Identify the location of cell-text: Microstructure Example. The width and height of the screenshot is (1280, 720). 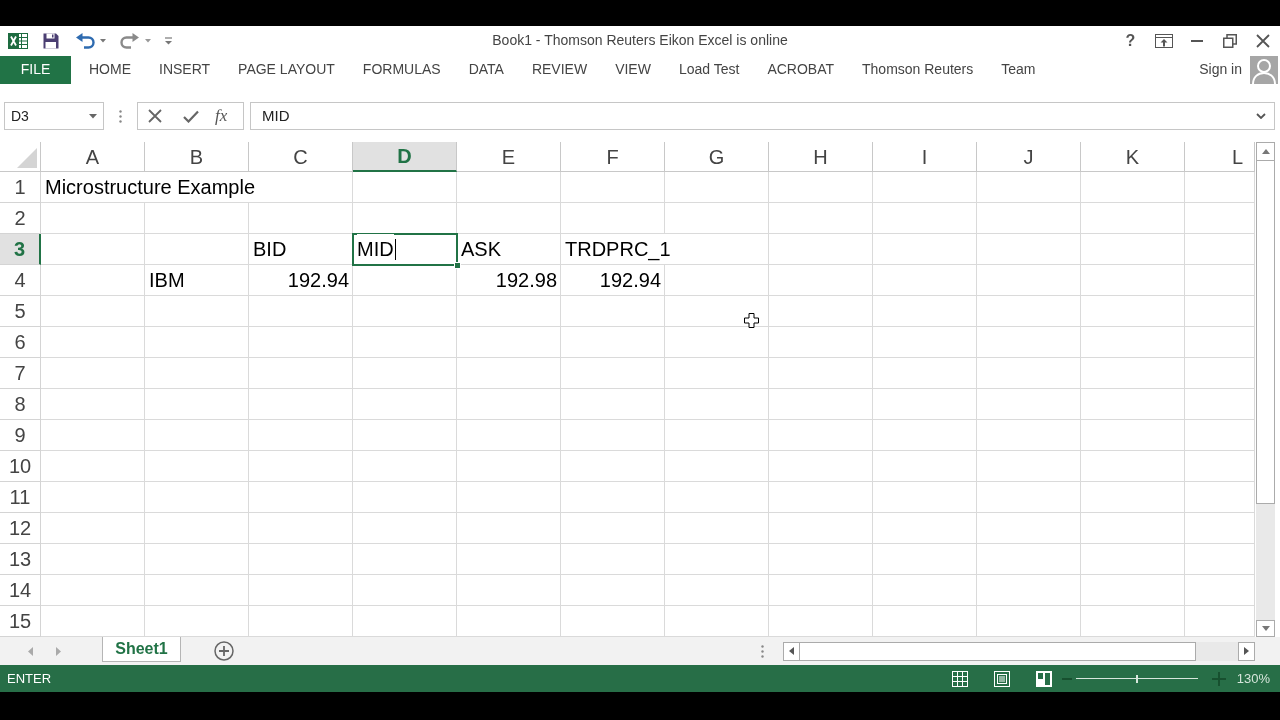
(150, 187).